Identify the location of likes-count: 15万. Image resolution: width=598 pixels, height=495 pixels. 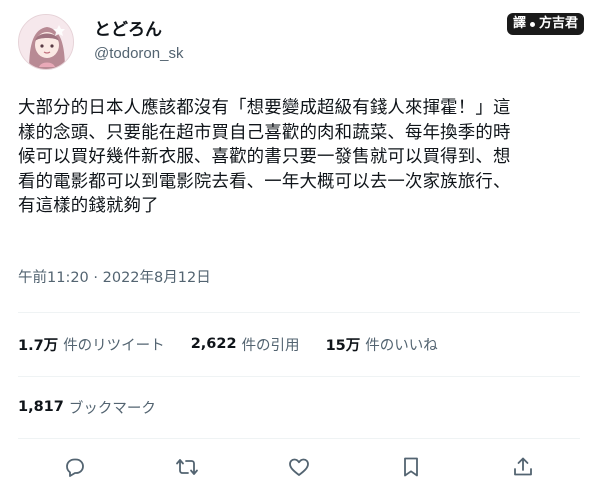
(343, 345).